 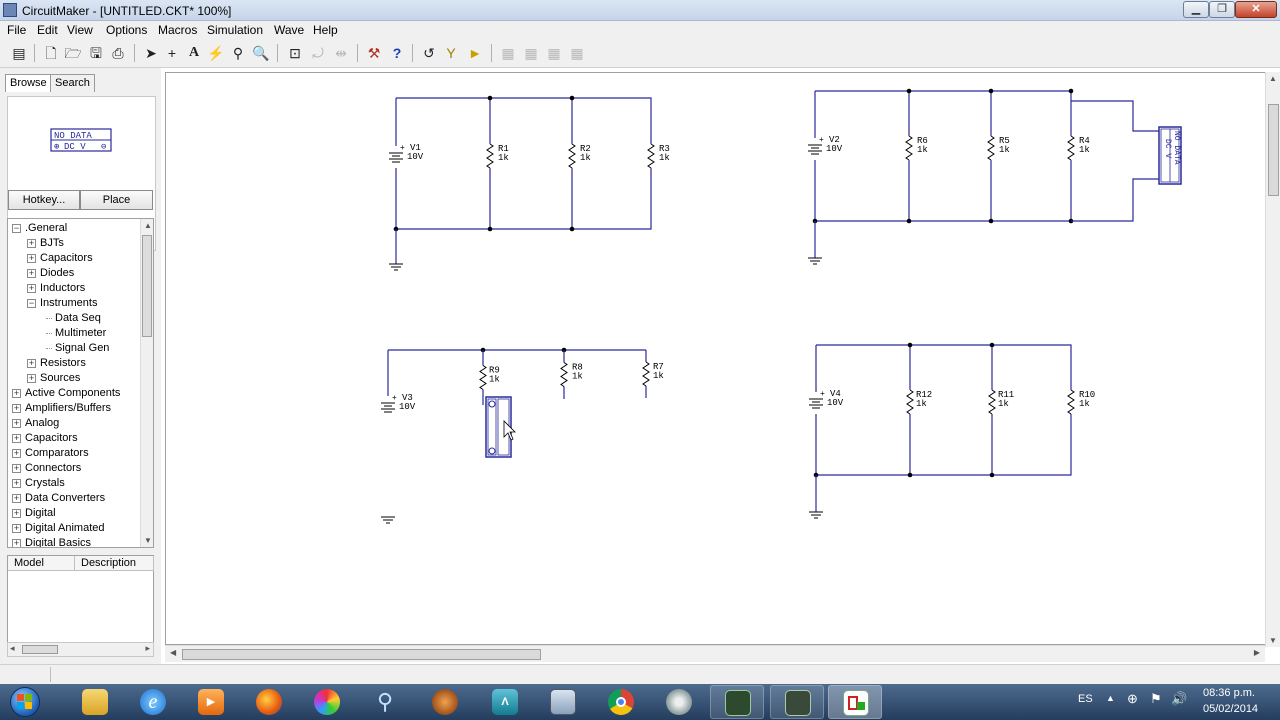 What do you see at coordinates (216, 53) in the screenshot?
I see `probe-tool-icon: ⚡` at bounding box center [216, 53].